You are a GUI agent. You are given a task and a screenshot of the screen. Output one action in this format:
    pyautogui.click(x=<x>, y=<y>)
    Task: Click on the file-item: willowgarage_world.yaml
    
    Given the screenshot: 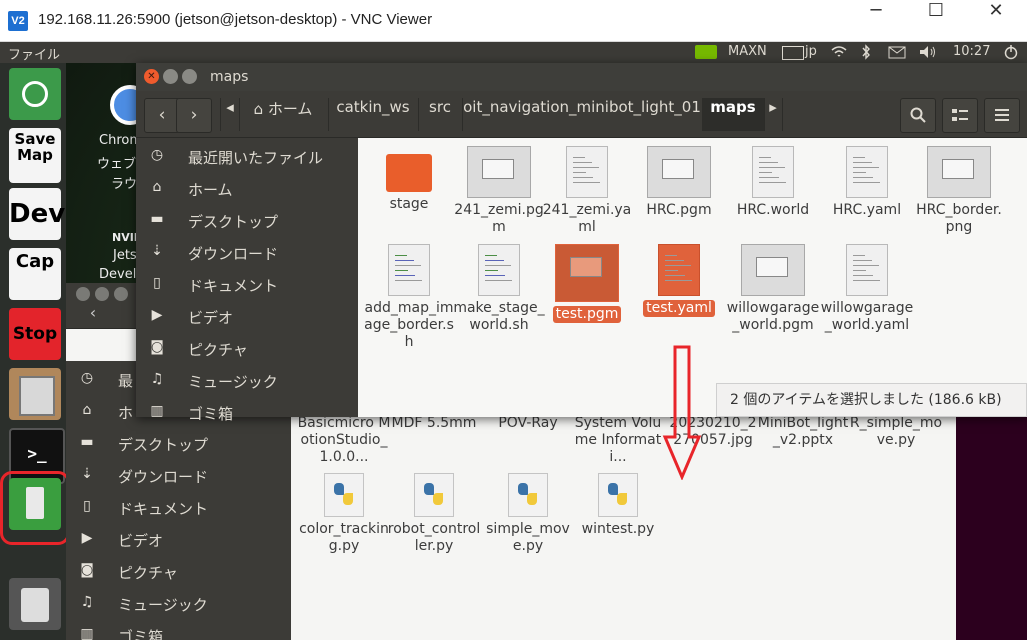 What is the action you would take?
    pyautogui.click(x=867, y=289)
    